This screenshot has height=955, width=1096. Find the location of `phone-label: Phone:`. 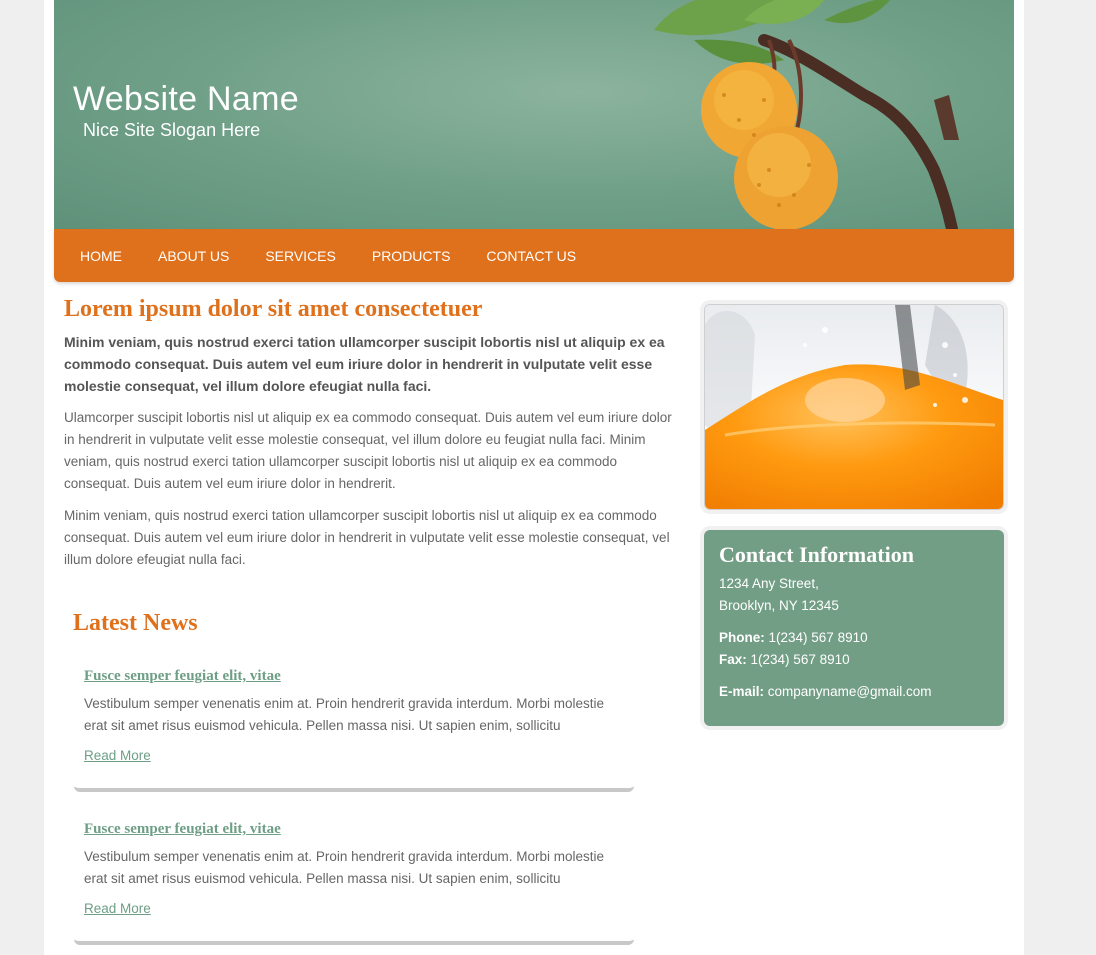

phone-label: Phone: is located at coordinates (742, 637).